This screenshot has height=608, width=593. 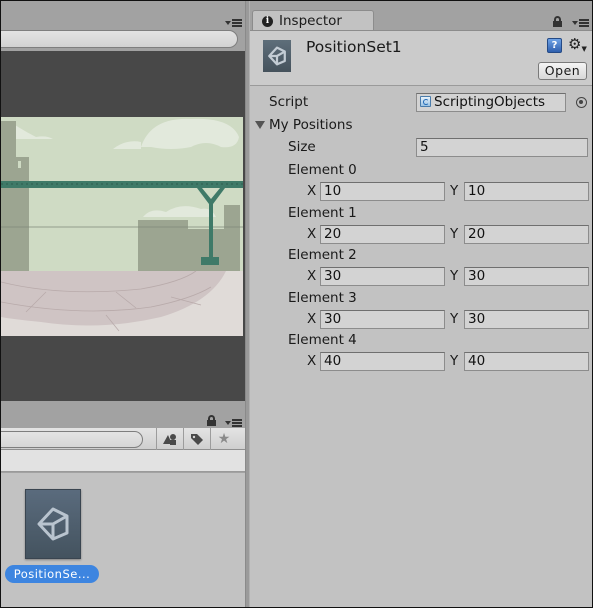 I want to click on asset-item, so click(x=53, y=524).